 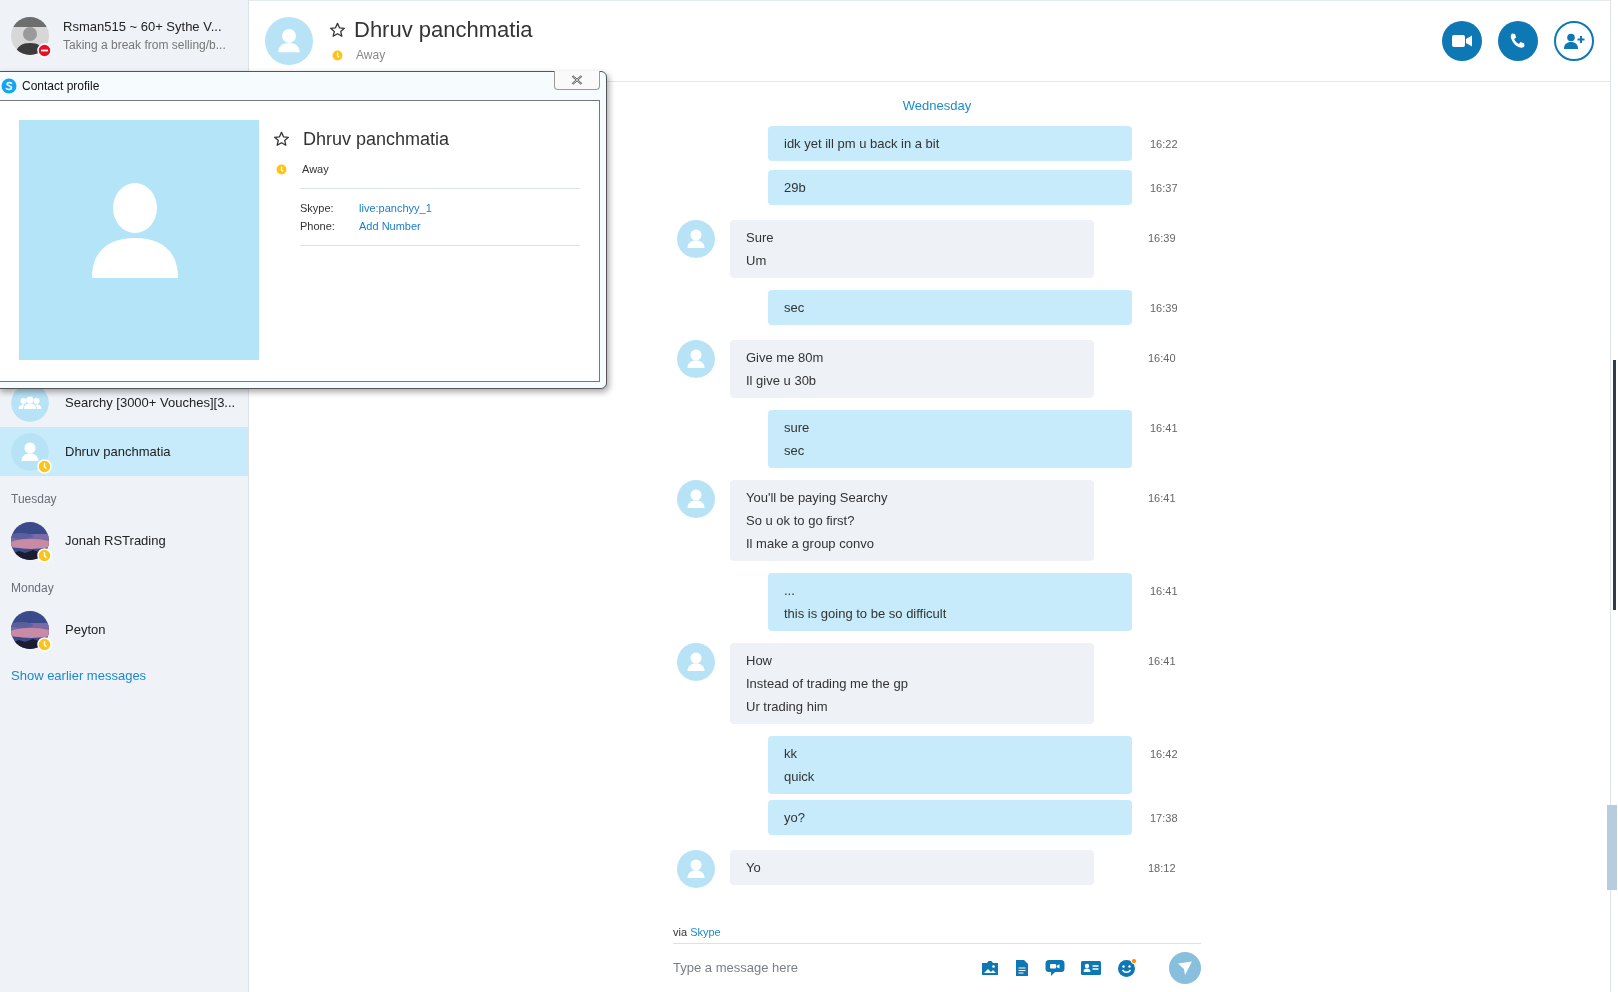 I want to click on field-label: Skype:, so click(x=317, y=208).